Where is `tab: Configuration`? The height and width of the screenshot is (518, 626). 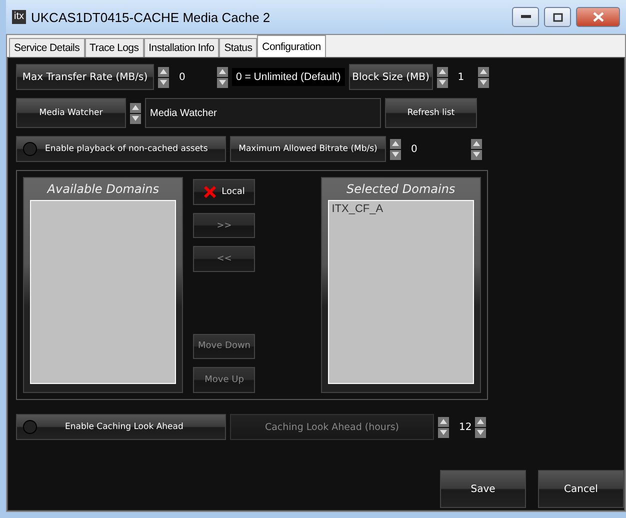 tab: Configuration is located at coordinates (291, 46).